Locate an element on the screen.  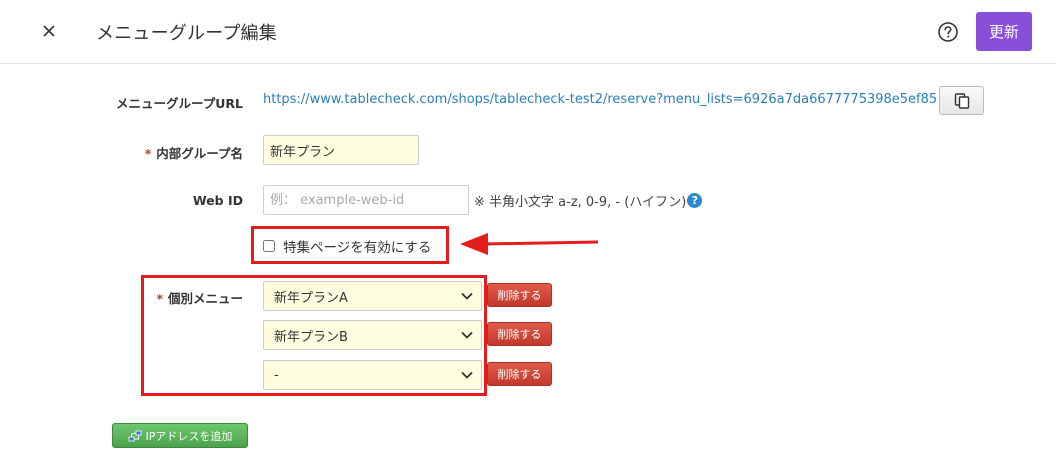
network-icon is located at coordinates (134, 435).